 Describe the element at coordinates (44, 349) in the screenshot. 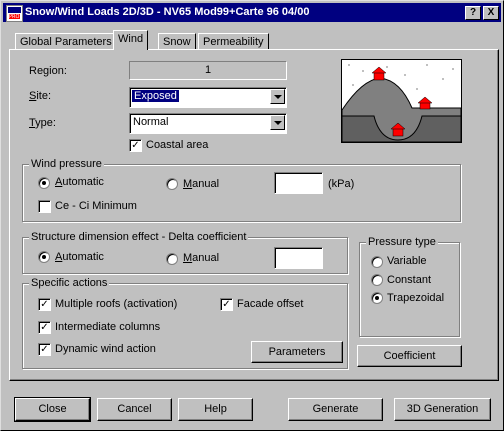

I see `dynamic-wind-checkbox: ✓` at that location.